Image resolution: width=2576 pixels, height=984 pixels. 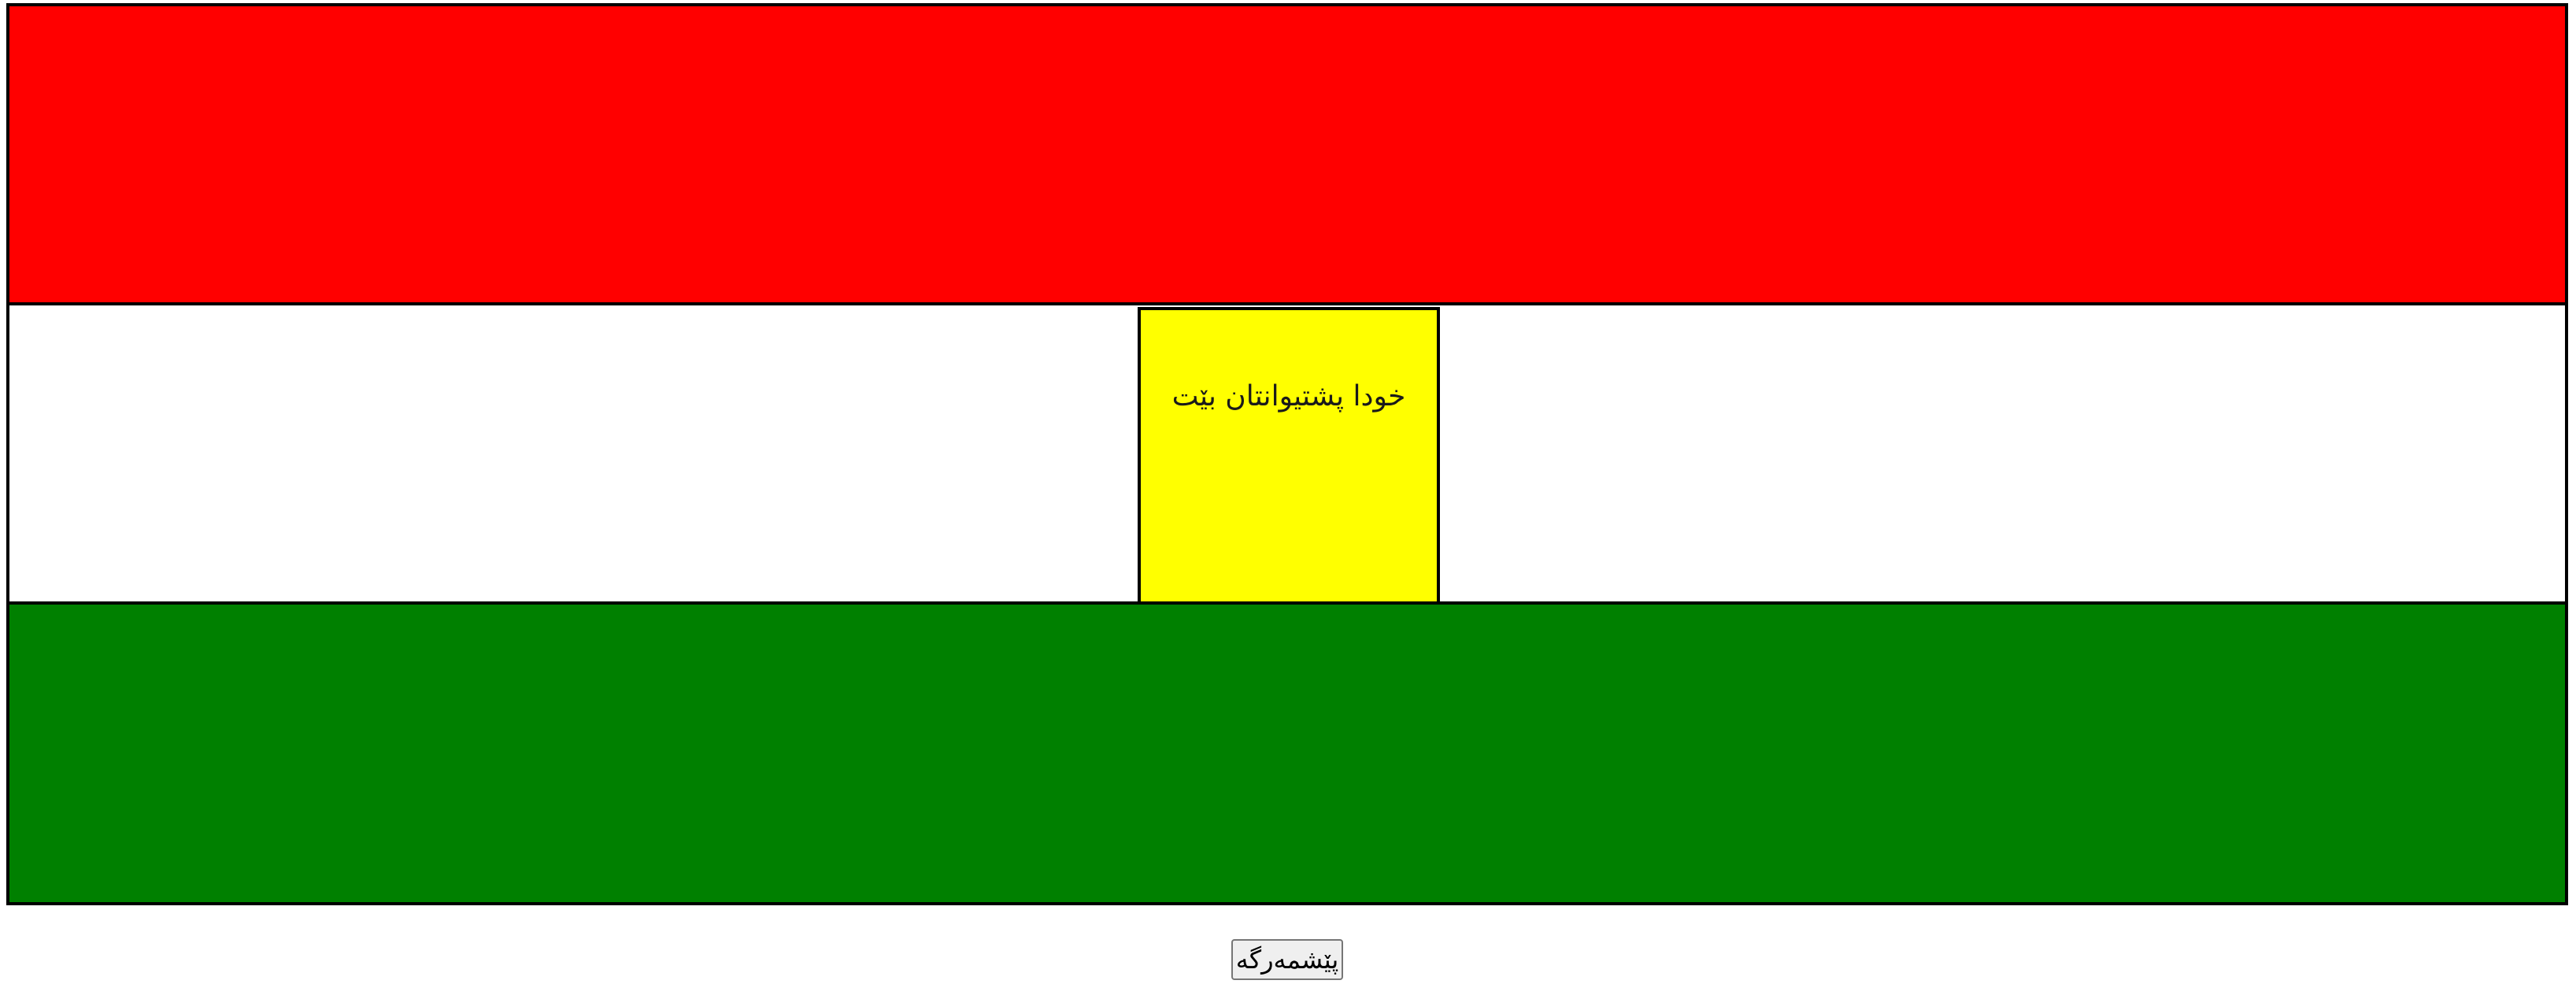 I want to click on flag-center-panel: خودا پشتیوانتان بێت, so click(x=1289, y=456).